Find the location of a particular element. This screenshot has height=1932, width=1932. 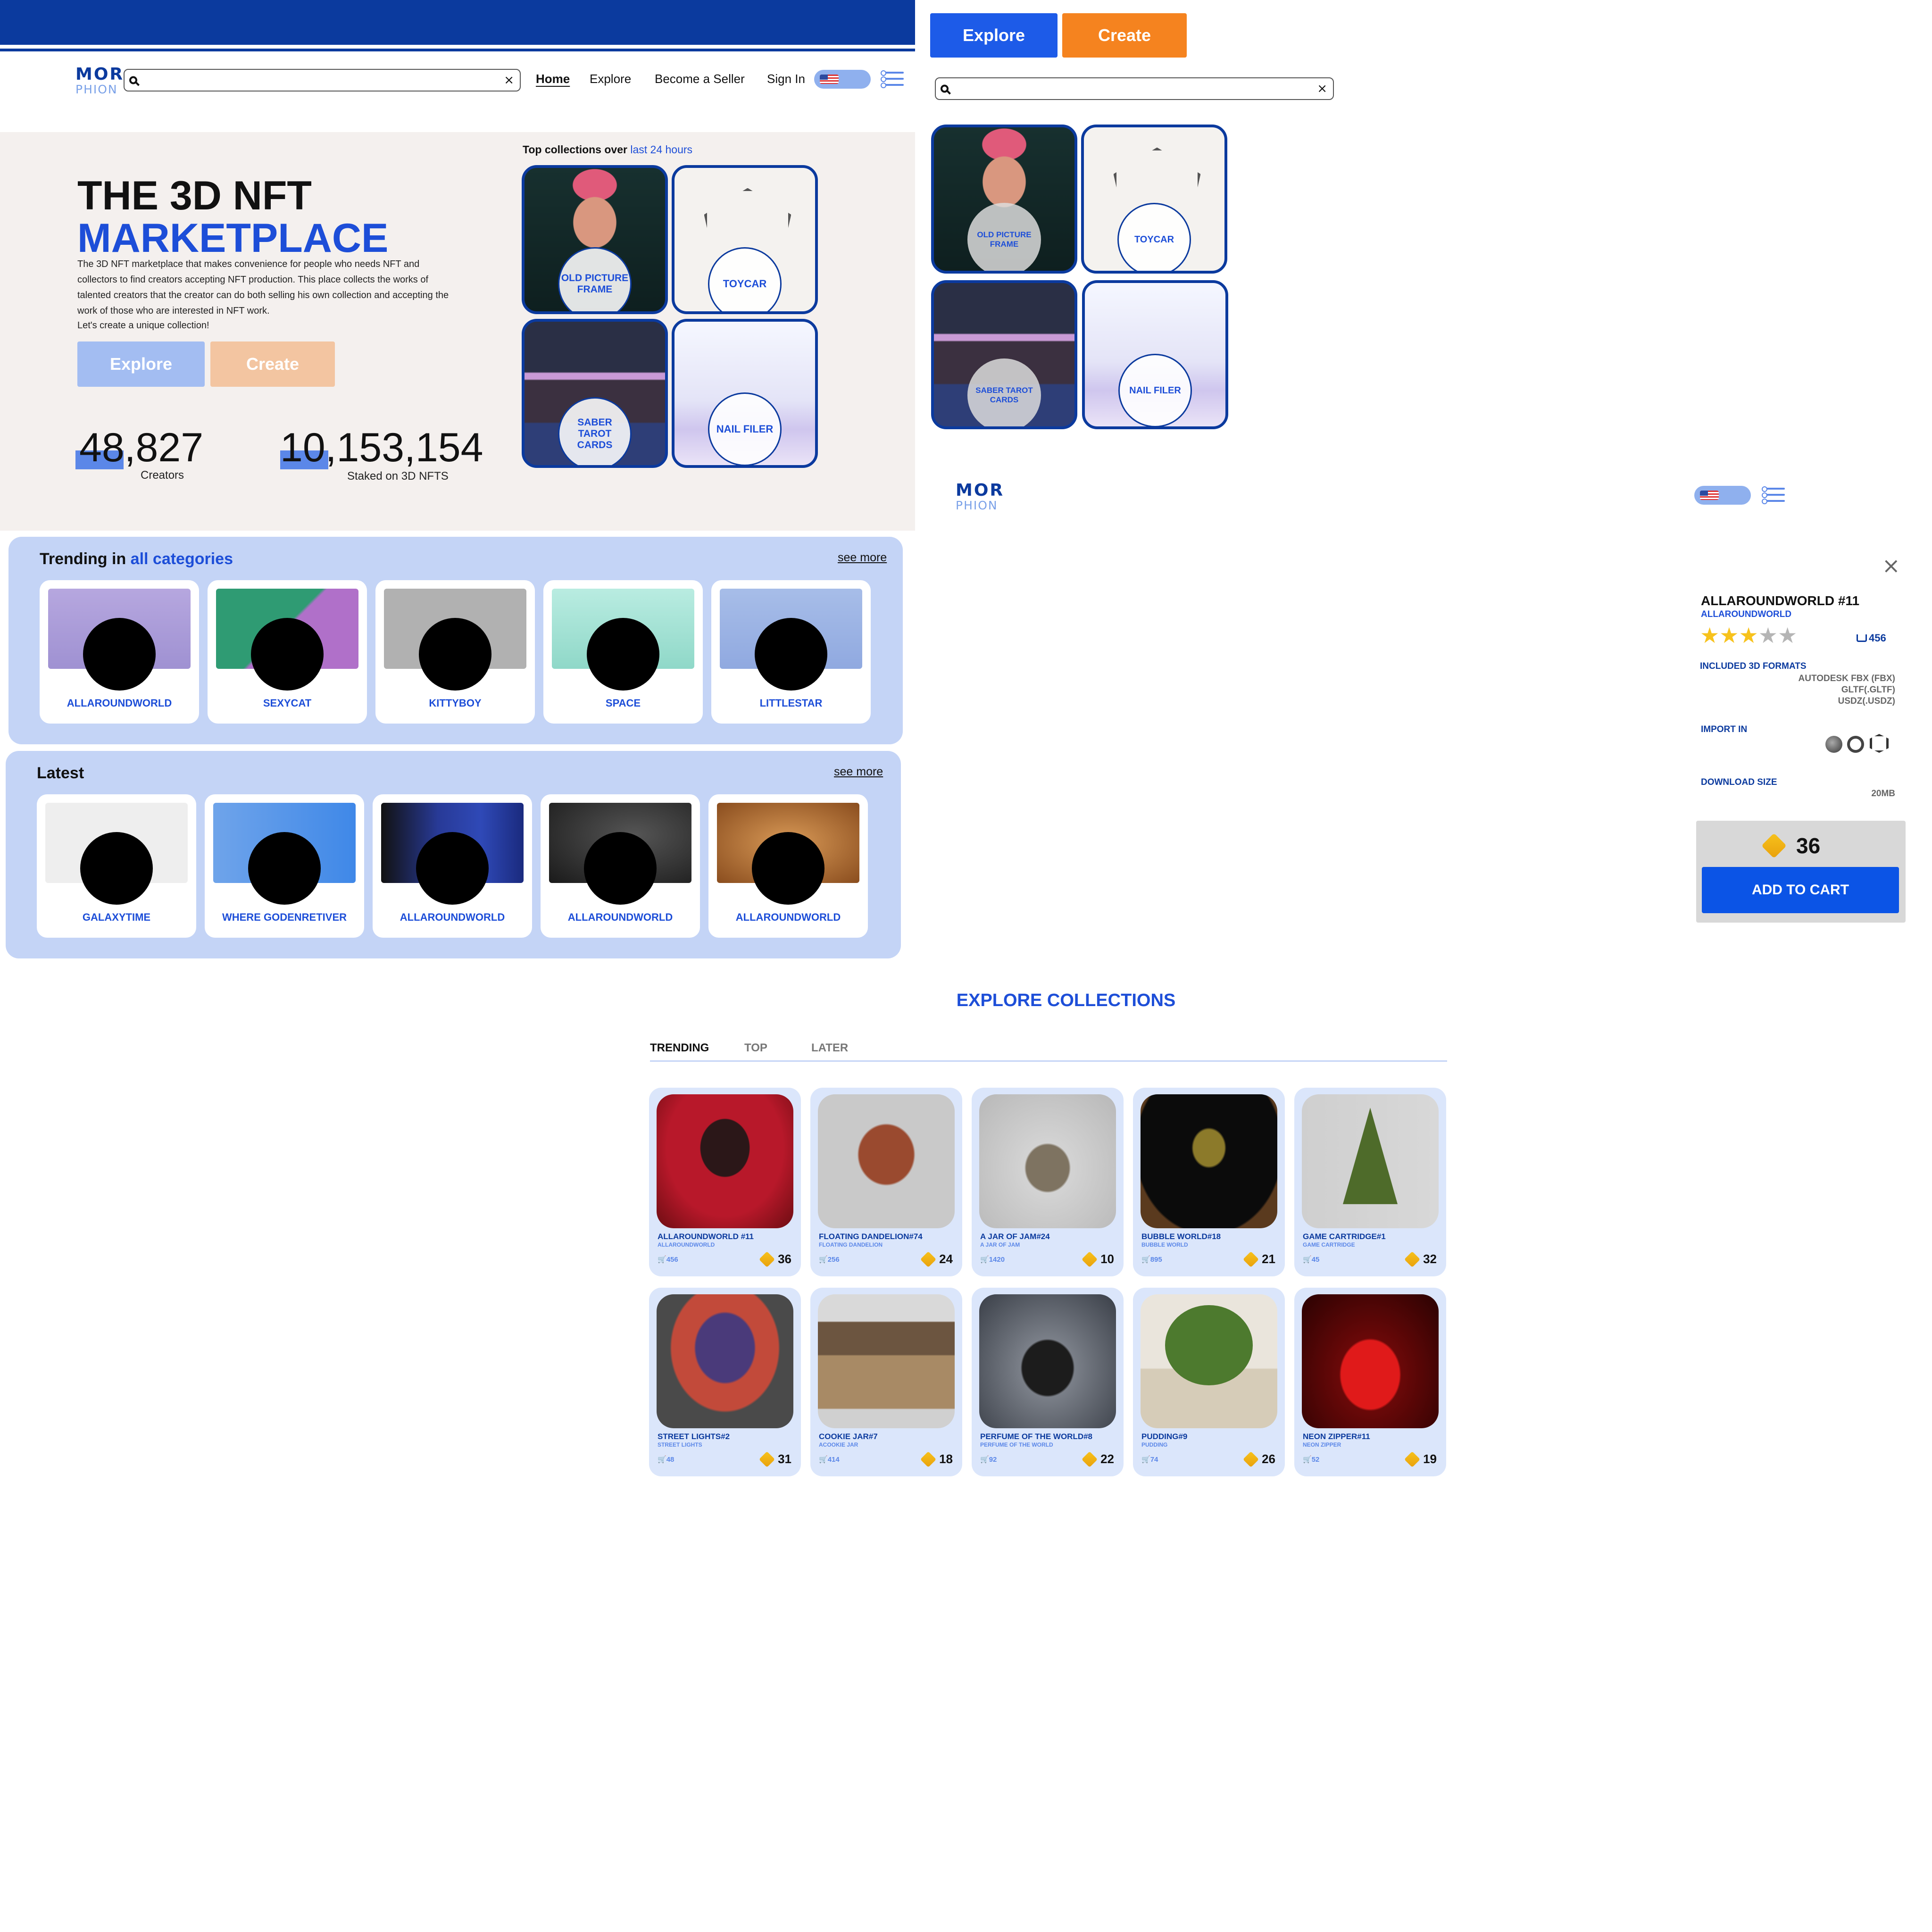

trending-see-more-link: see more is located at coordinates (862, 558).